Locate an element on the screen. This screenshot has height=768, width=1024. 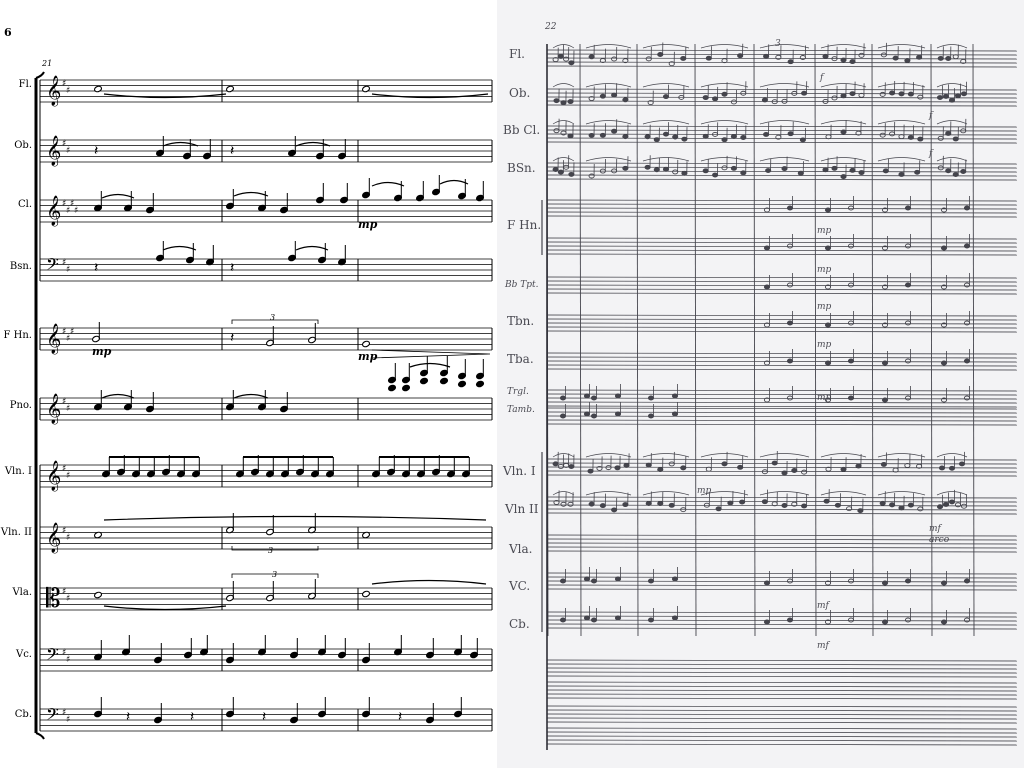
tuplet-bracket is located at coordinates (275, 548).